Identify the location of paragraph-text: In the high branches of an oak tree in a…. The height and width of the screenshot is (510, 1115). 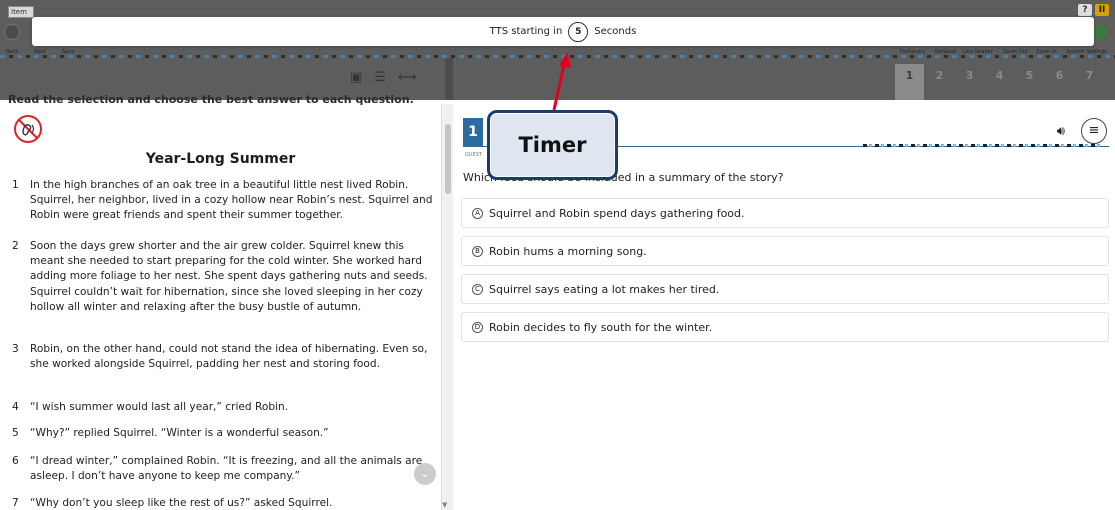
(231, 200).